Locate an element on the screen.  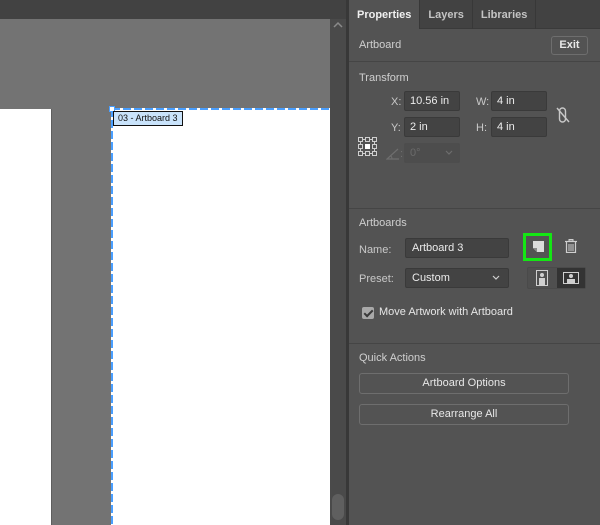
y-label: Y: is located at coordinates (396, 128).